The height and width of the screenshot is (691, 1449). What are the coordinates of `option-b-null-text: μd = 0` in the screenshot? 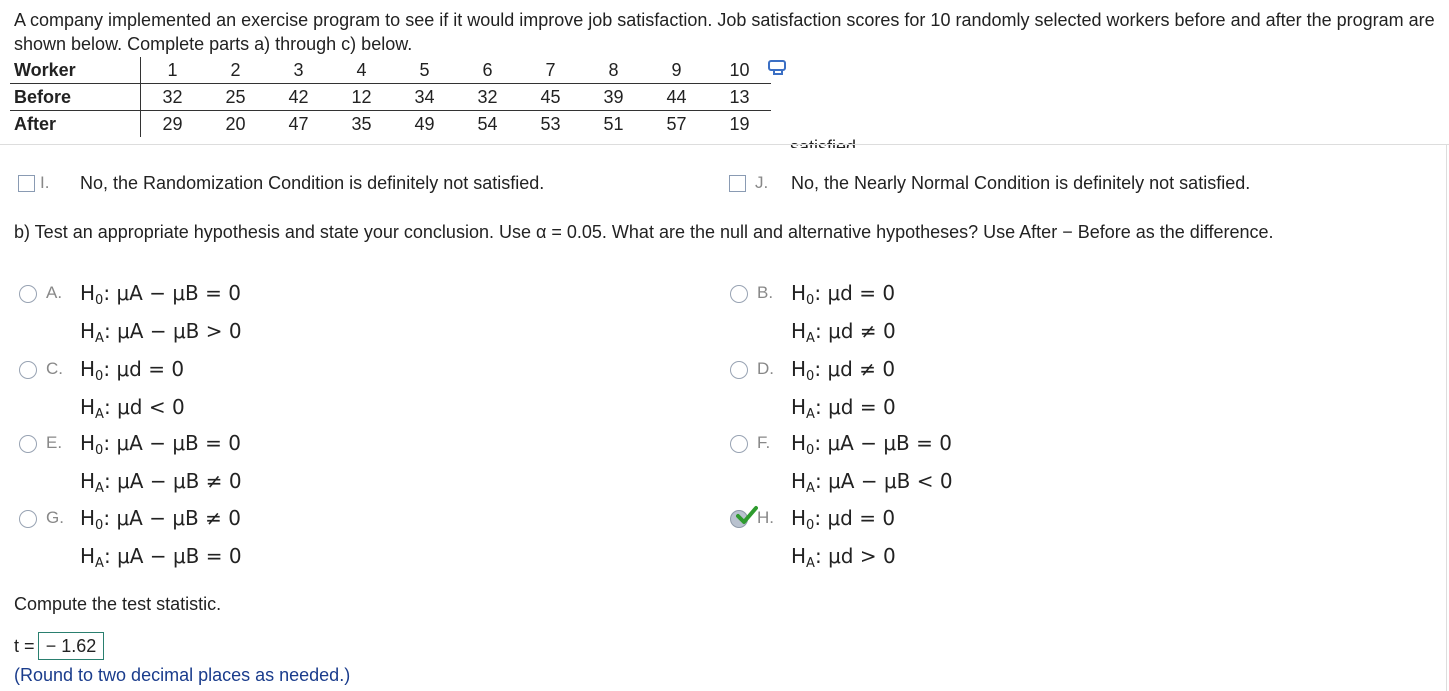 It's located at (861, 293).